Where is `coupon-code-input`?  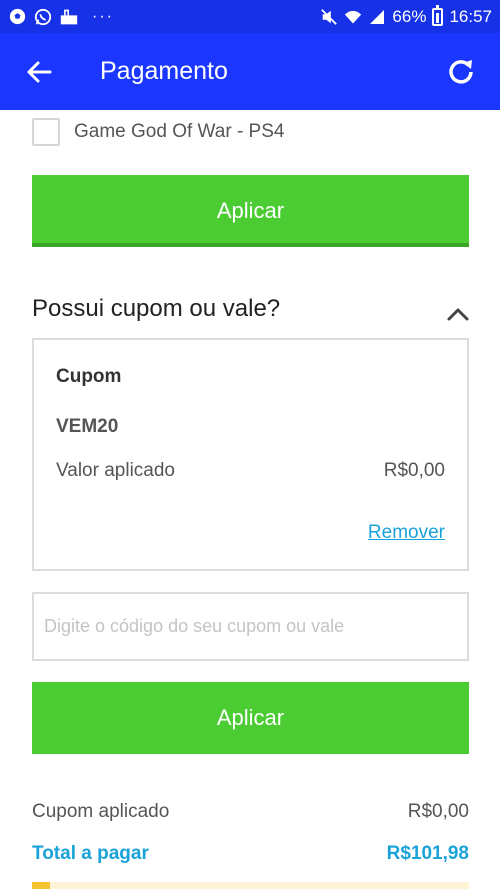
coupon-code-input is located at coordinates (250, 626).